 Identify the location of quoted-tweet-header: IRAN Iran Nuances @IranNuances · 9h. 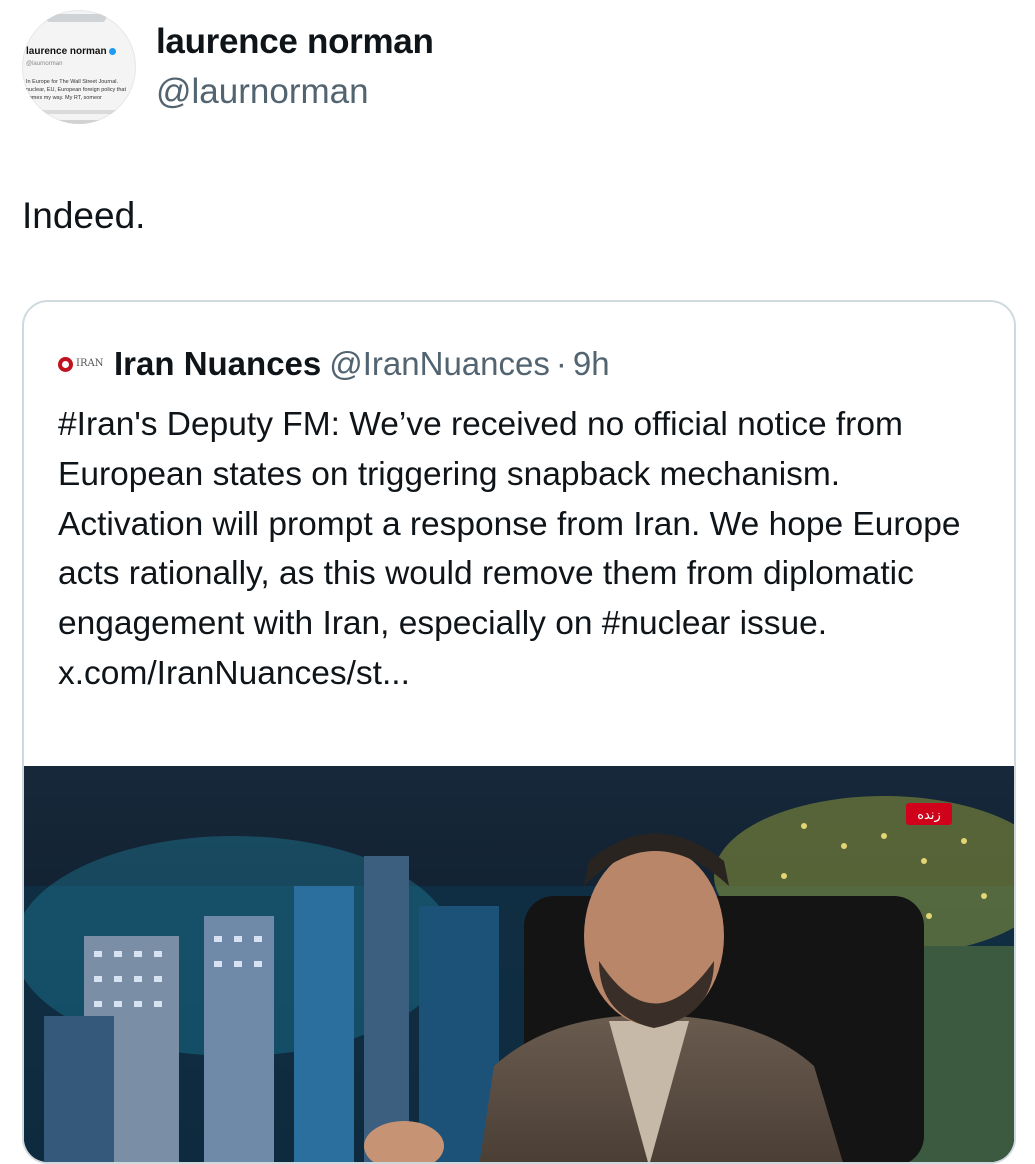
(334, 364).